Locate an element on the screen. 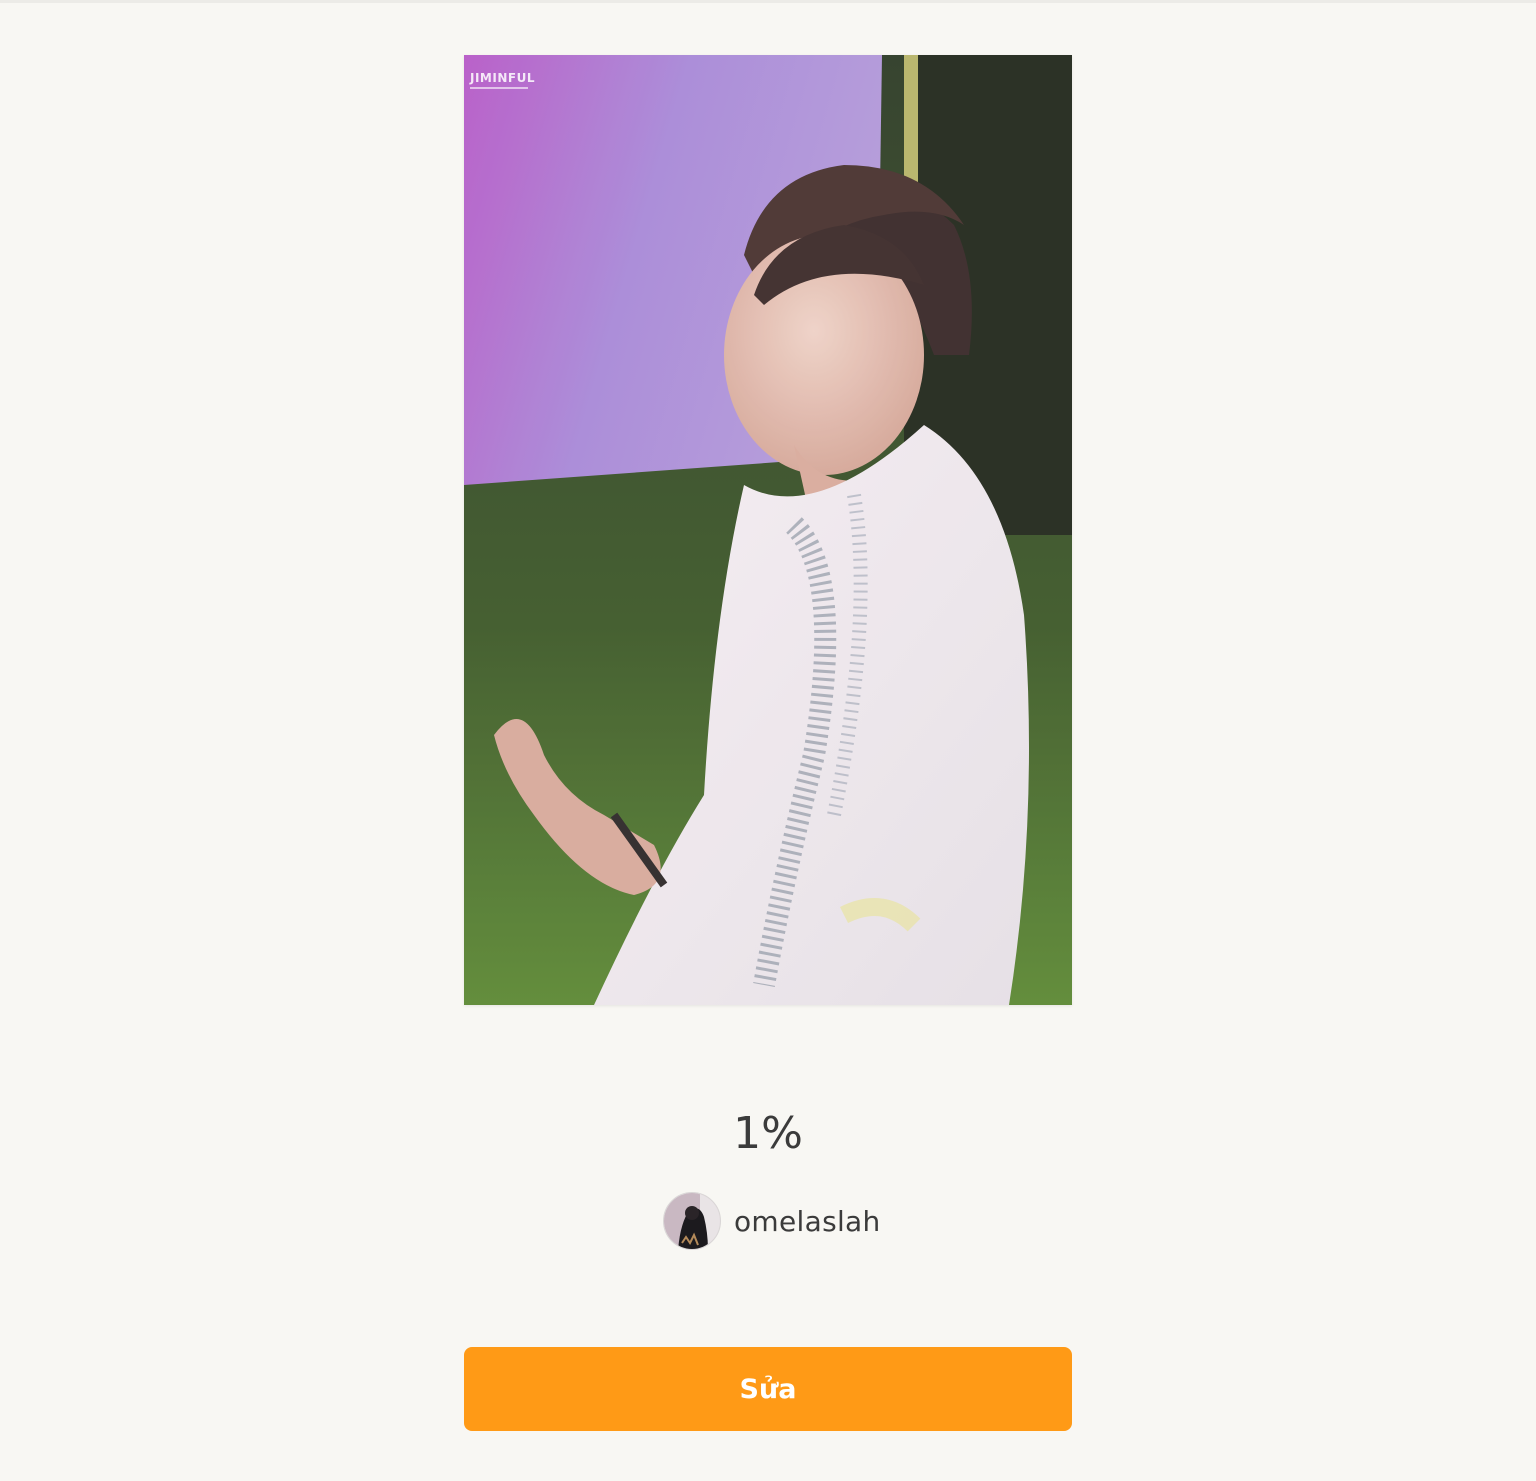 This screenshot has width=1536, height=1481. cover-watermark: JIMINFUL is located at coordinates (502, 80).